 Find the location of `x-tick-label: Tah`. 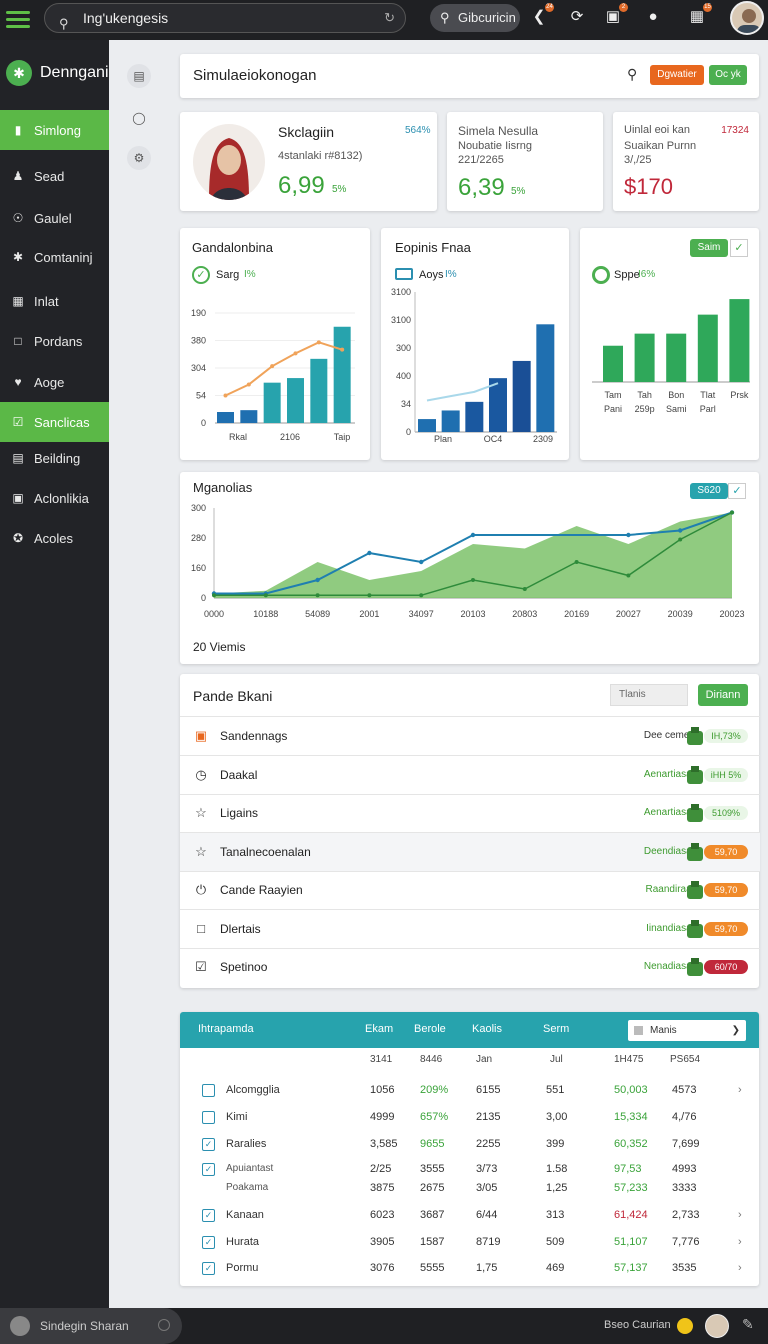

x-tick-label: Tah is located at coordinates (644, 395).